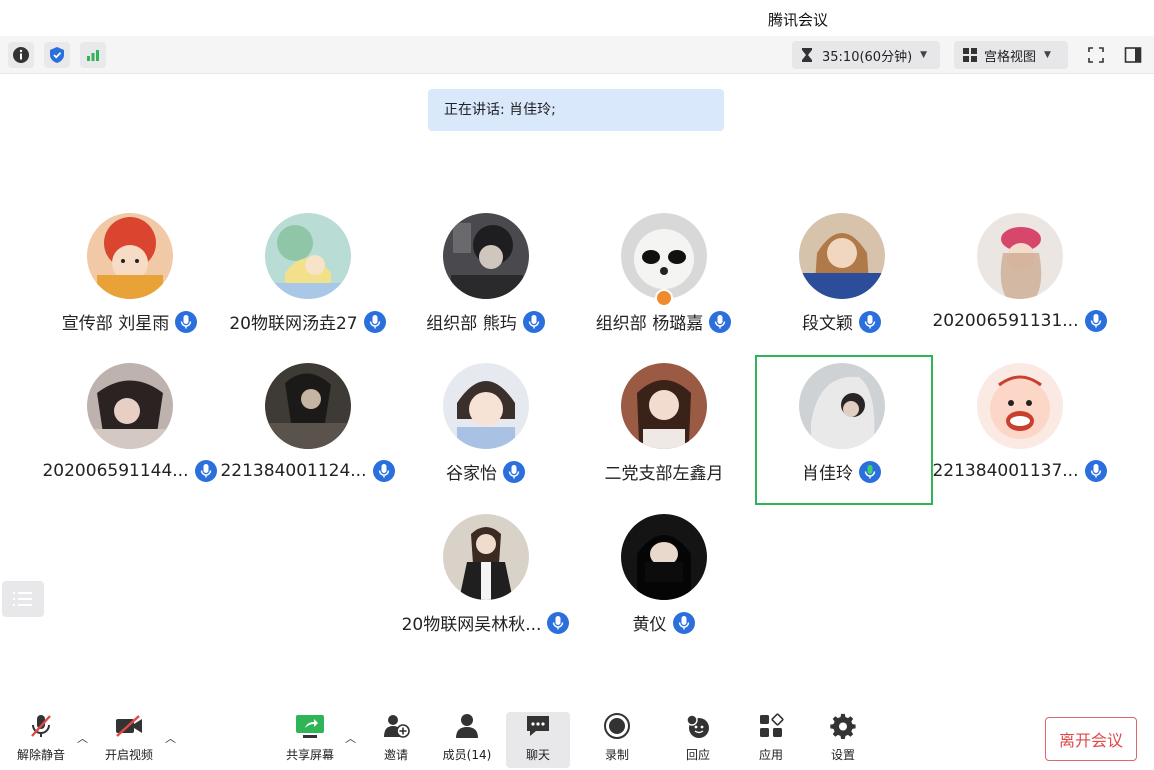 The width and height of the screenshot is (1154, 770). I want to click on signal-icon, so click(93, 55).